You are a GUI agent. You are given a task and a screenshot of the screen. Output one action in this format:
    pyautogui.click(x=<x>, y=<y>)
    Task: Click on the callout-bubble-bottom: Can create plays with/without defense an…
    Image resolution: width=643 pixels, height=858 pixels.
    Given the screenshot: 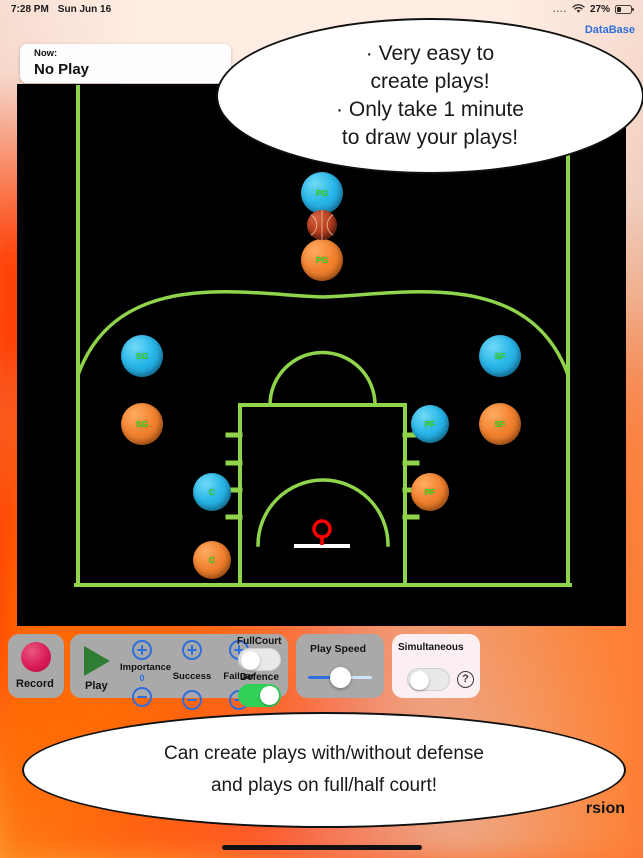 What is the action you would take?
    pyautogui.click(x=324, y=770)
    